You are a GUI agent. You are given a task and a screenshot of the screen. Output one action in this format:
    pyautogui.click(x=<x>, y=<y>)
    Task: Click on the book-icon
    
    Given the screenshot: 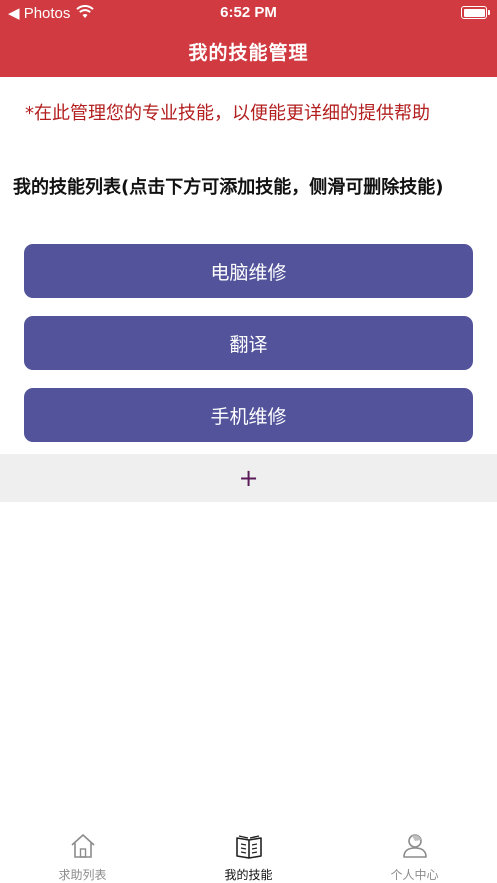 What is the action you would take?
    pyautogui.click(x=248, y=847)
    